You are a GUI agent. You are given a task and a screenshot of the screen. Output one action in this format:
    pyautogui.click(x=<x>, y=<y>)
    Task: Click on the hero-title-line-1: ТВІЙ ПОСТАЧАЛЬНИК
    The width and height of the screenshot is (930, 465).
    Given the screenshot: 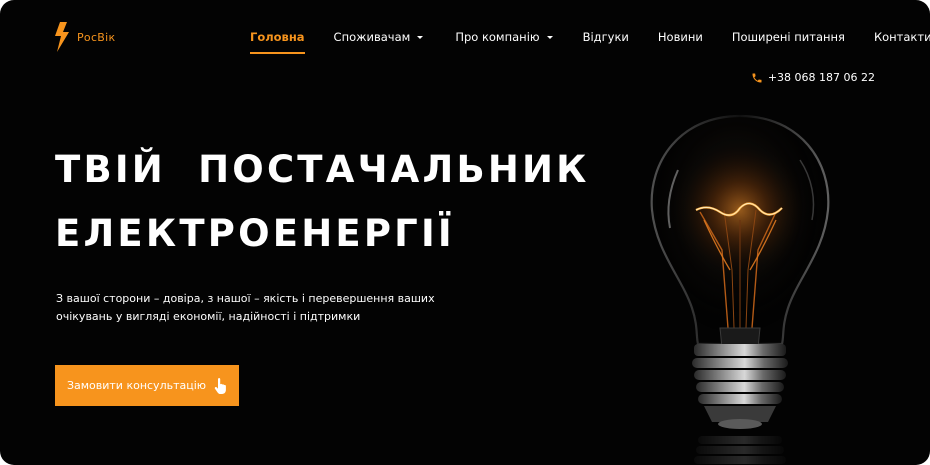 What is the action you would take?
    pyautogui.click(x=322, y=169)
    